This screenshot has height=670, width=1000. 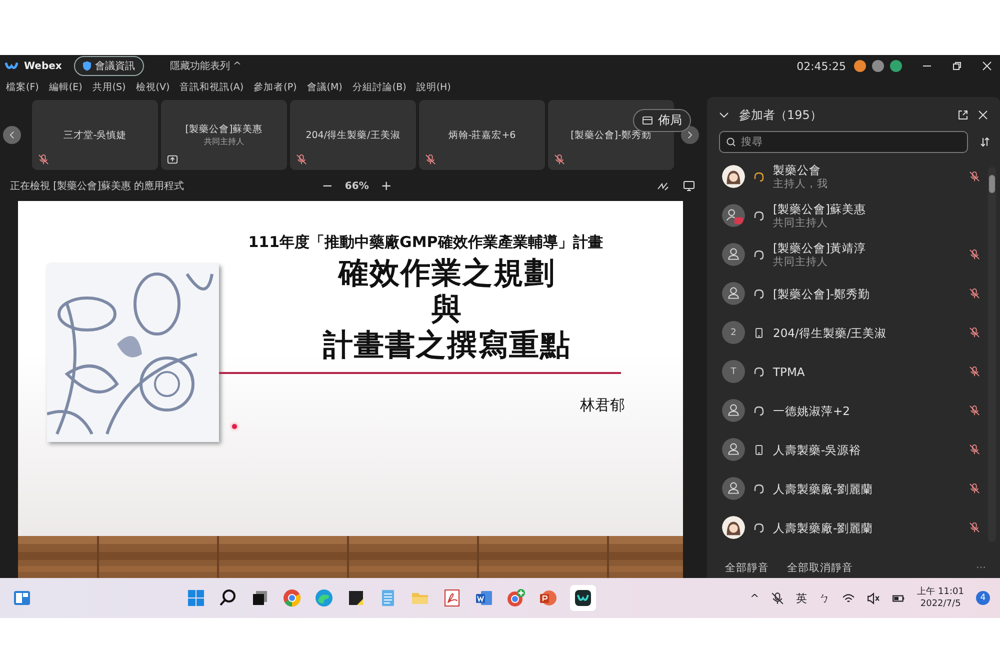 What do you see at coordinates (830, 333) in the screenshot?
I see `participant-name: 204/得生製藥/王美淑` at bounding box center [830, 333].